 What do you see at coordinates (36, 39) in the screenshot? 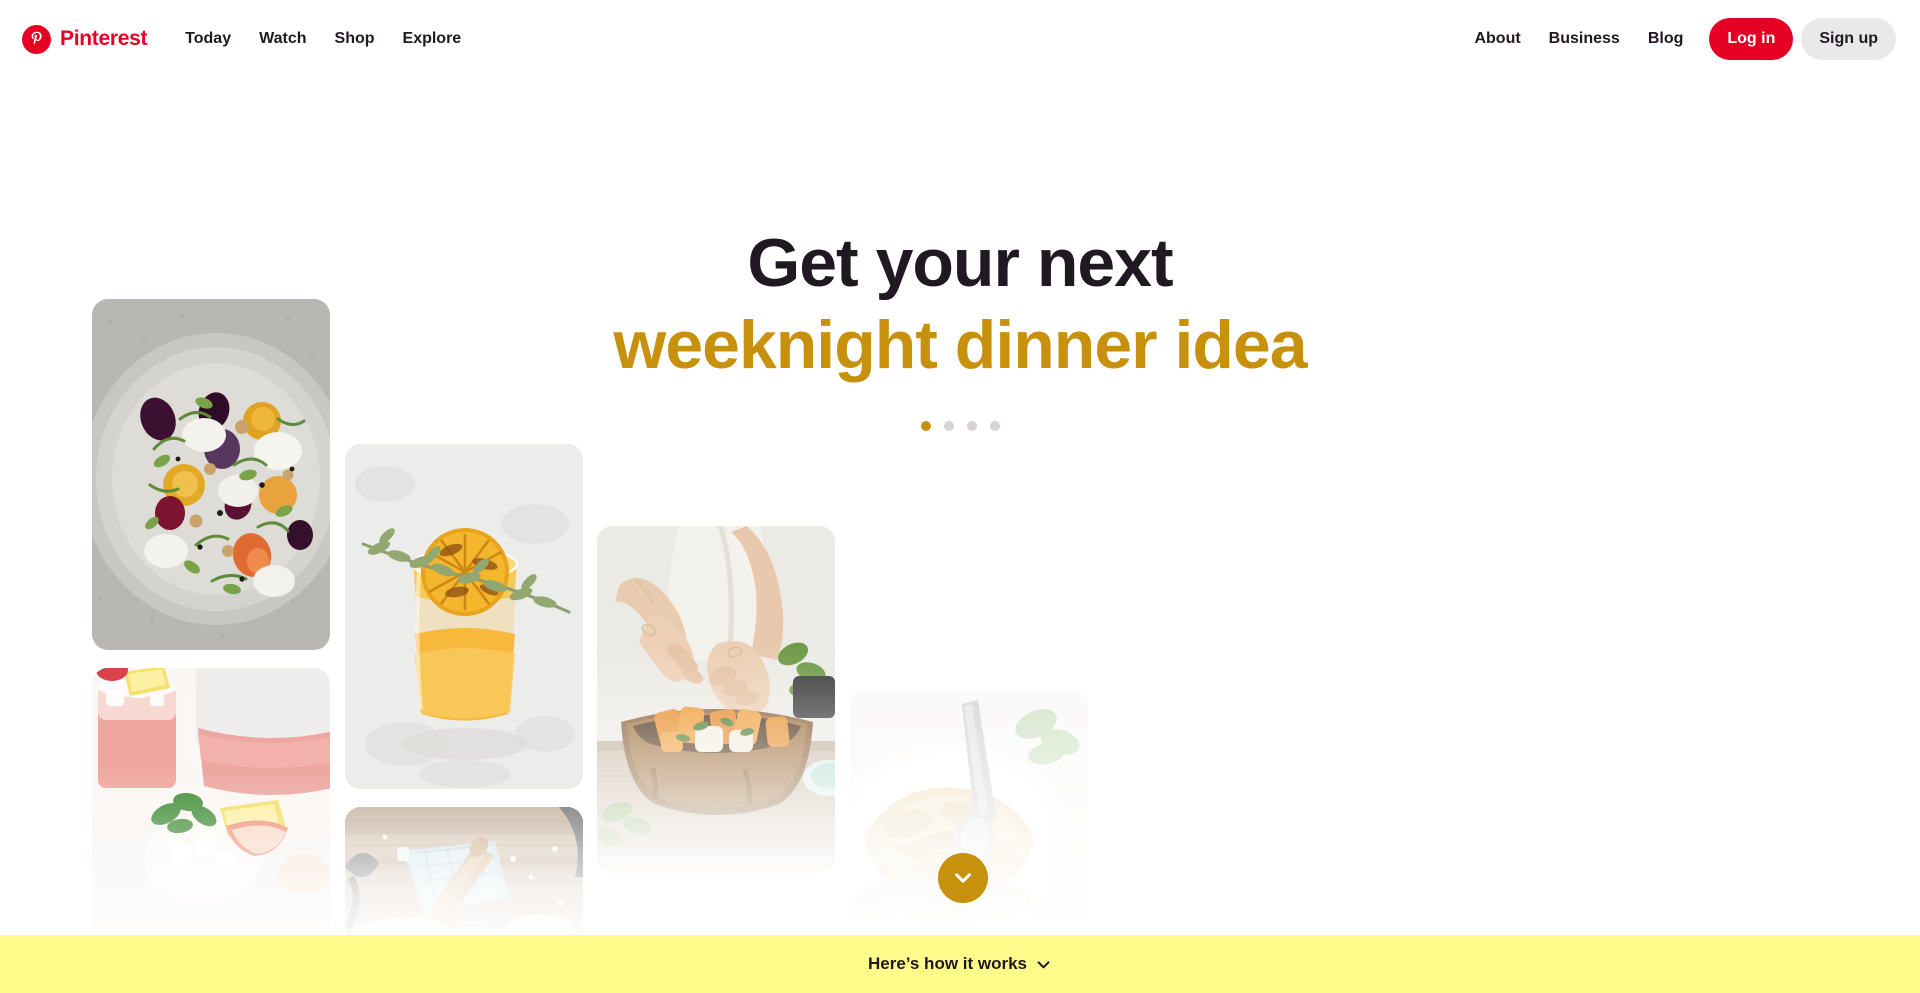
I see `pinterest-logo-icon` at bounding box center [36, 39].